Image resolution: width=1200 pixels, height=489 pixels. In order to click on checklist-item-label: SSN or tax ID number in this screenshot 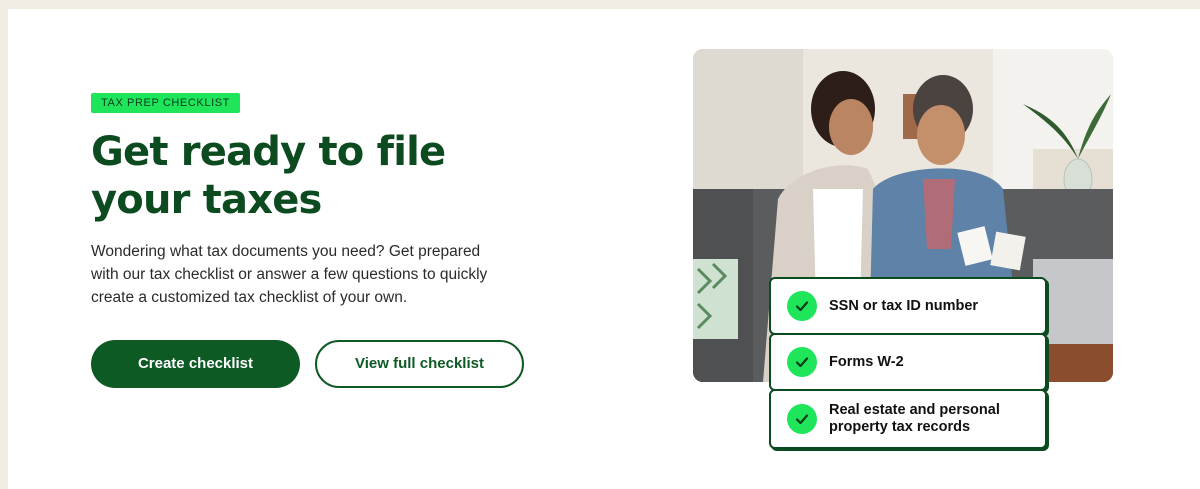, I will do `click(904, 305)`.